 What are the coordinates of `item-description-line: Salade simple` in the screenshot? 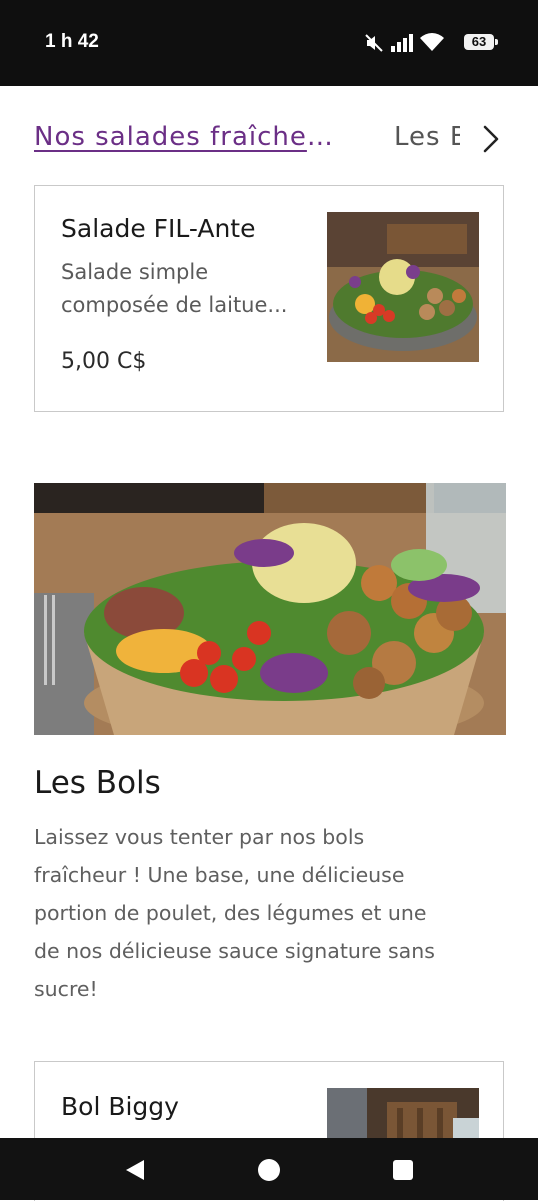 It's located at (135, 272).